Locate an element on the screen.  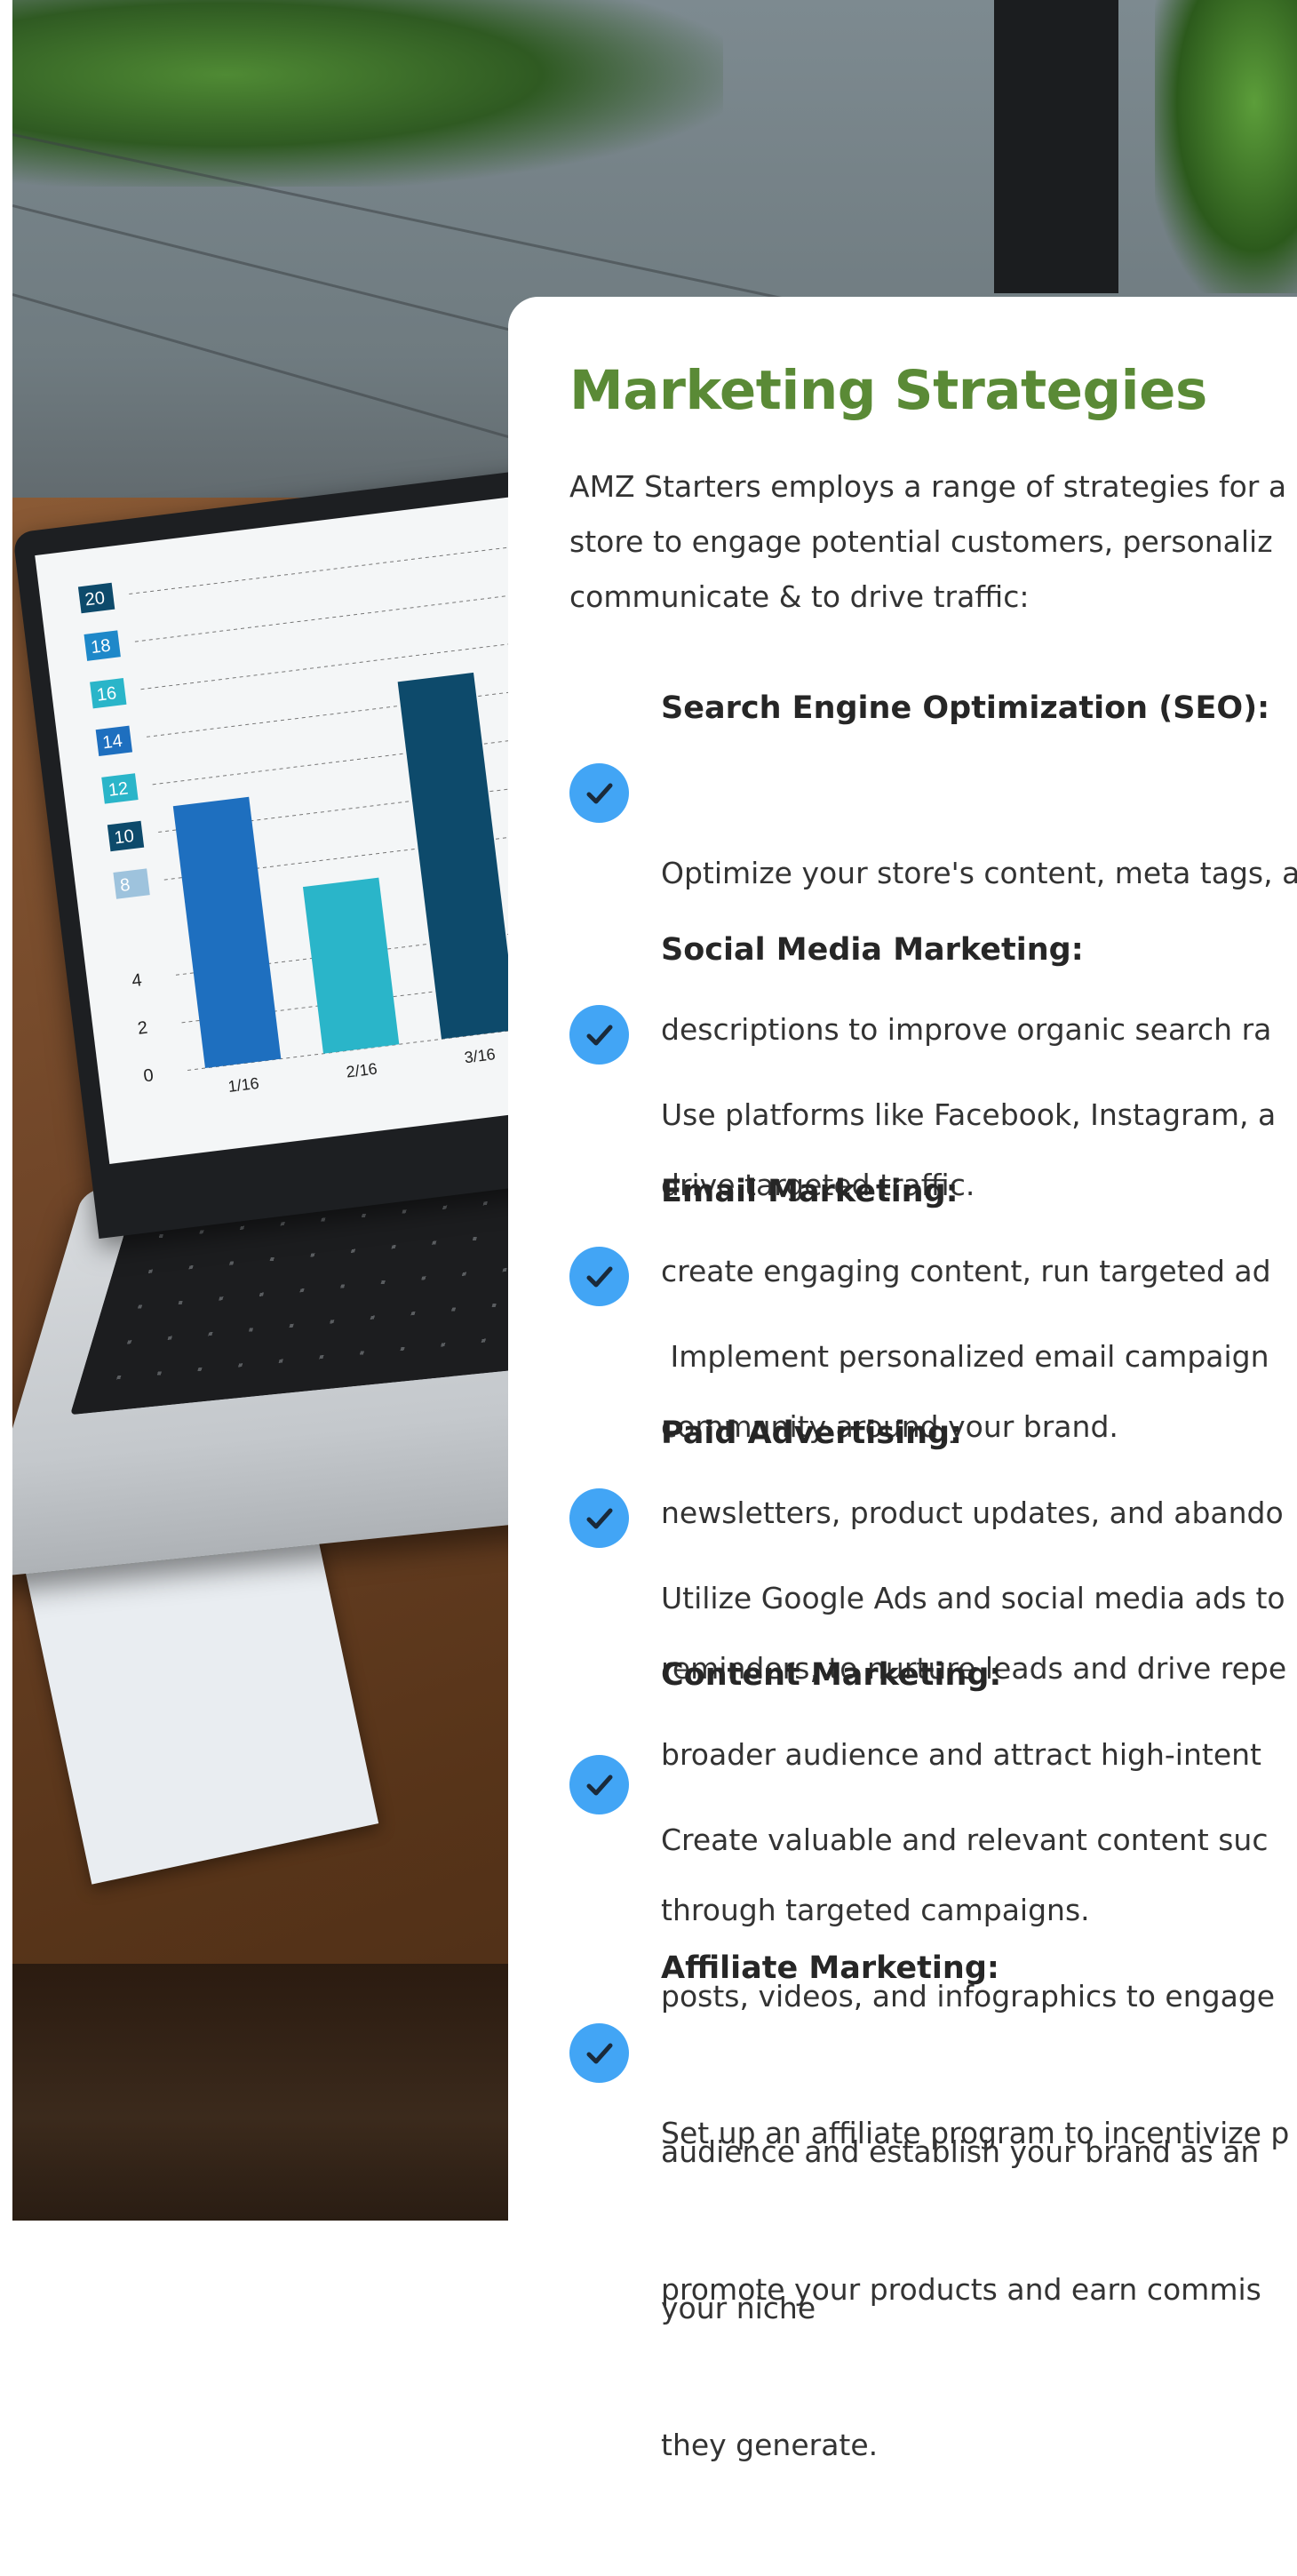
chart-tick-label: 16 is located at coordinates (107, 695).